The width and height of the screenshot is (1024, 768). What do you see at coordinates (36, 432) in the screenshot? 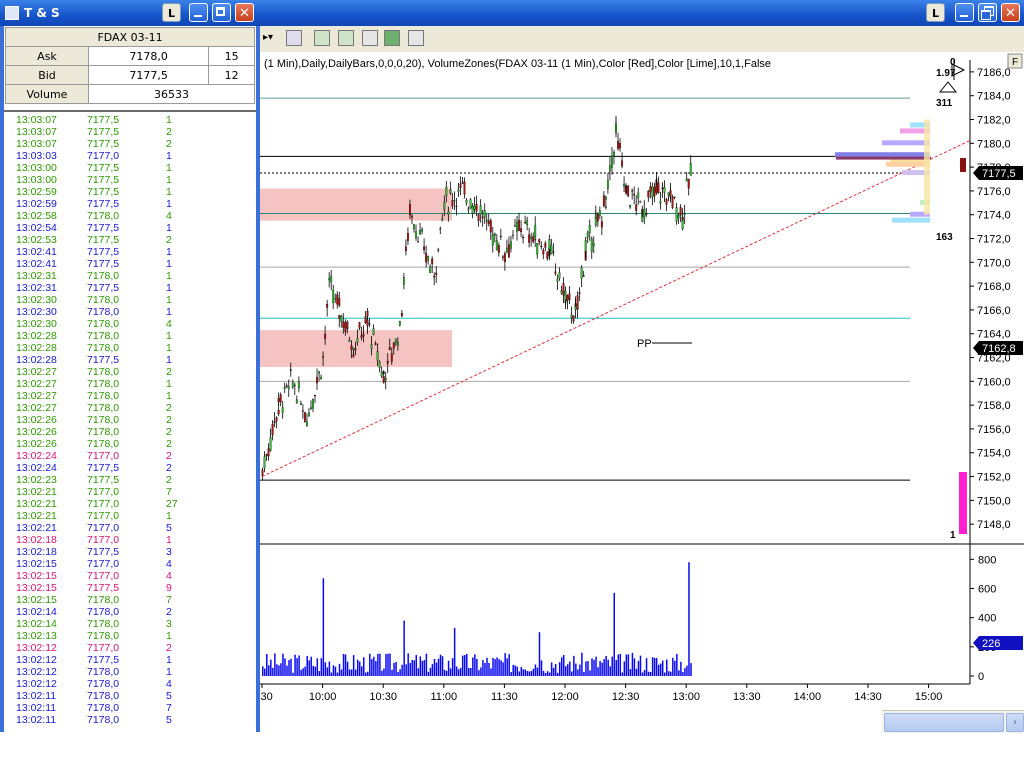
I see `tick-time: 13:02:26` at bounding box center [36, 432].